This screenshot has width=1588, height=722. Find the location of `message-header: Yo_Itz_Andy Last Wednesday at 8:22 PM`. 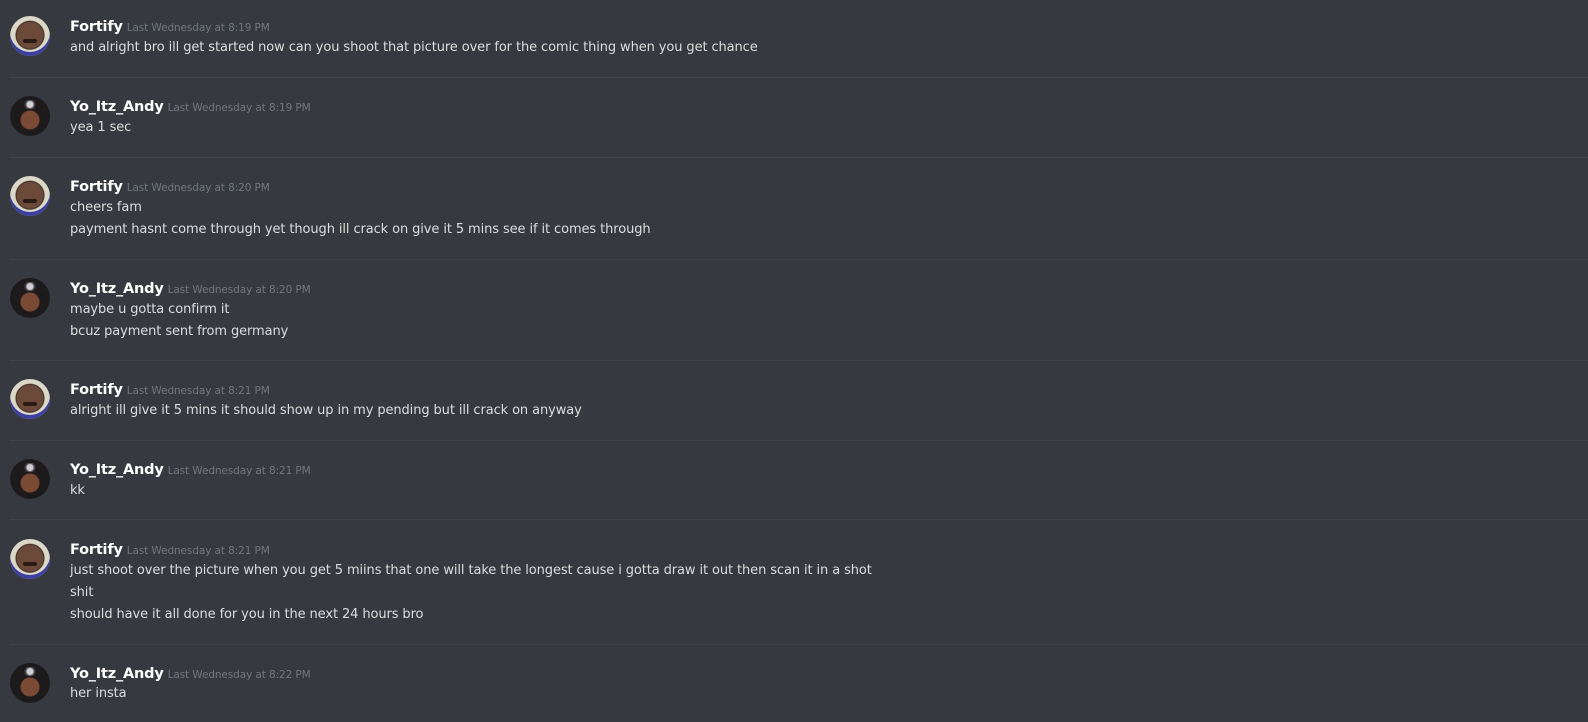

message-header: Yo_Itz_Andy Last Wednesday at 8:22 PM is located at coordinates (190, 672).